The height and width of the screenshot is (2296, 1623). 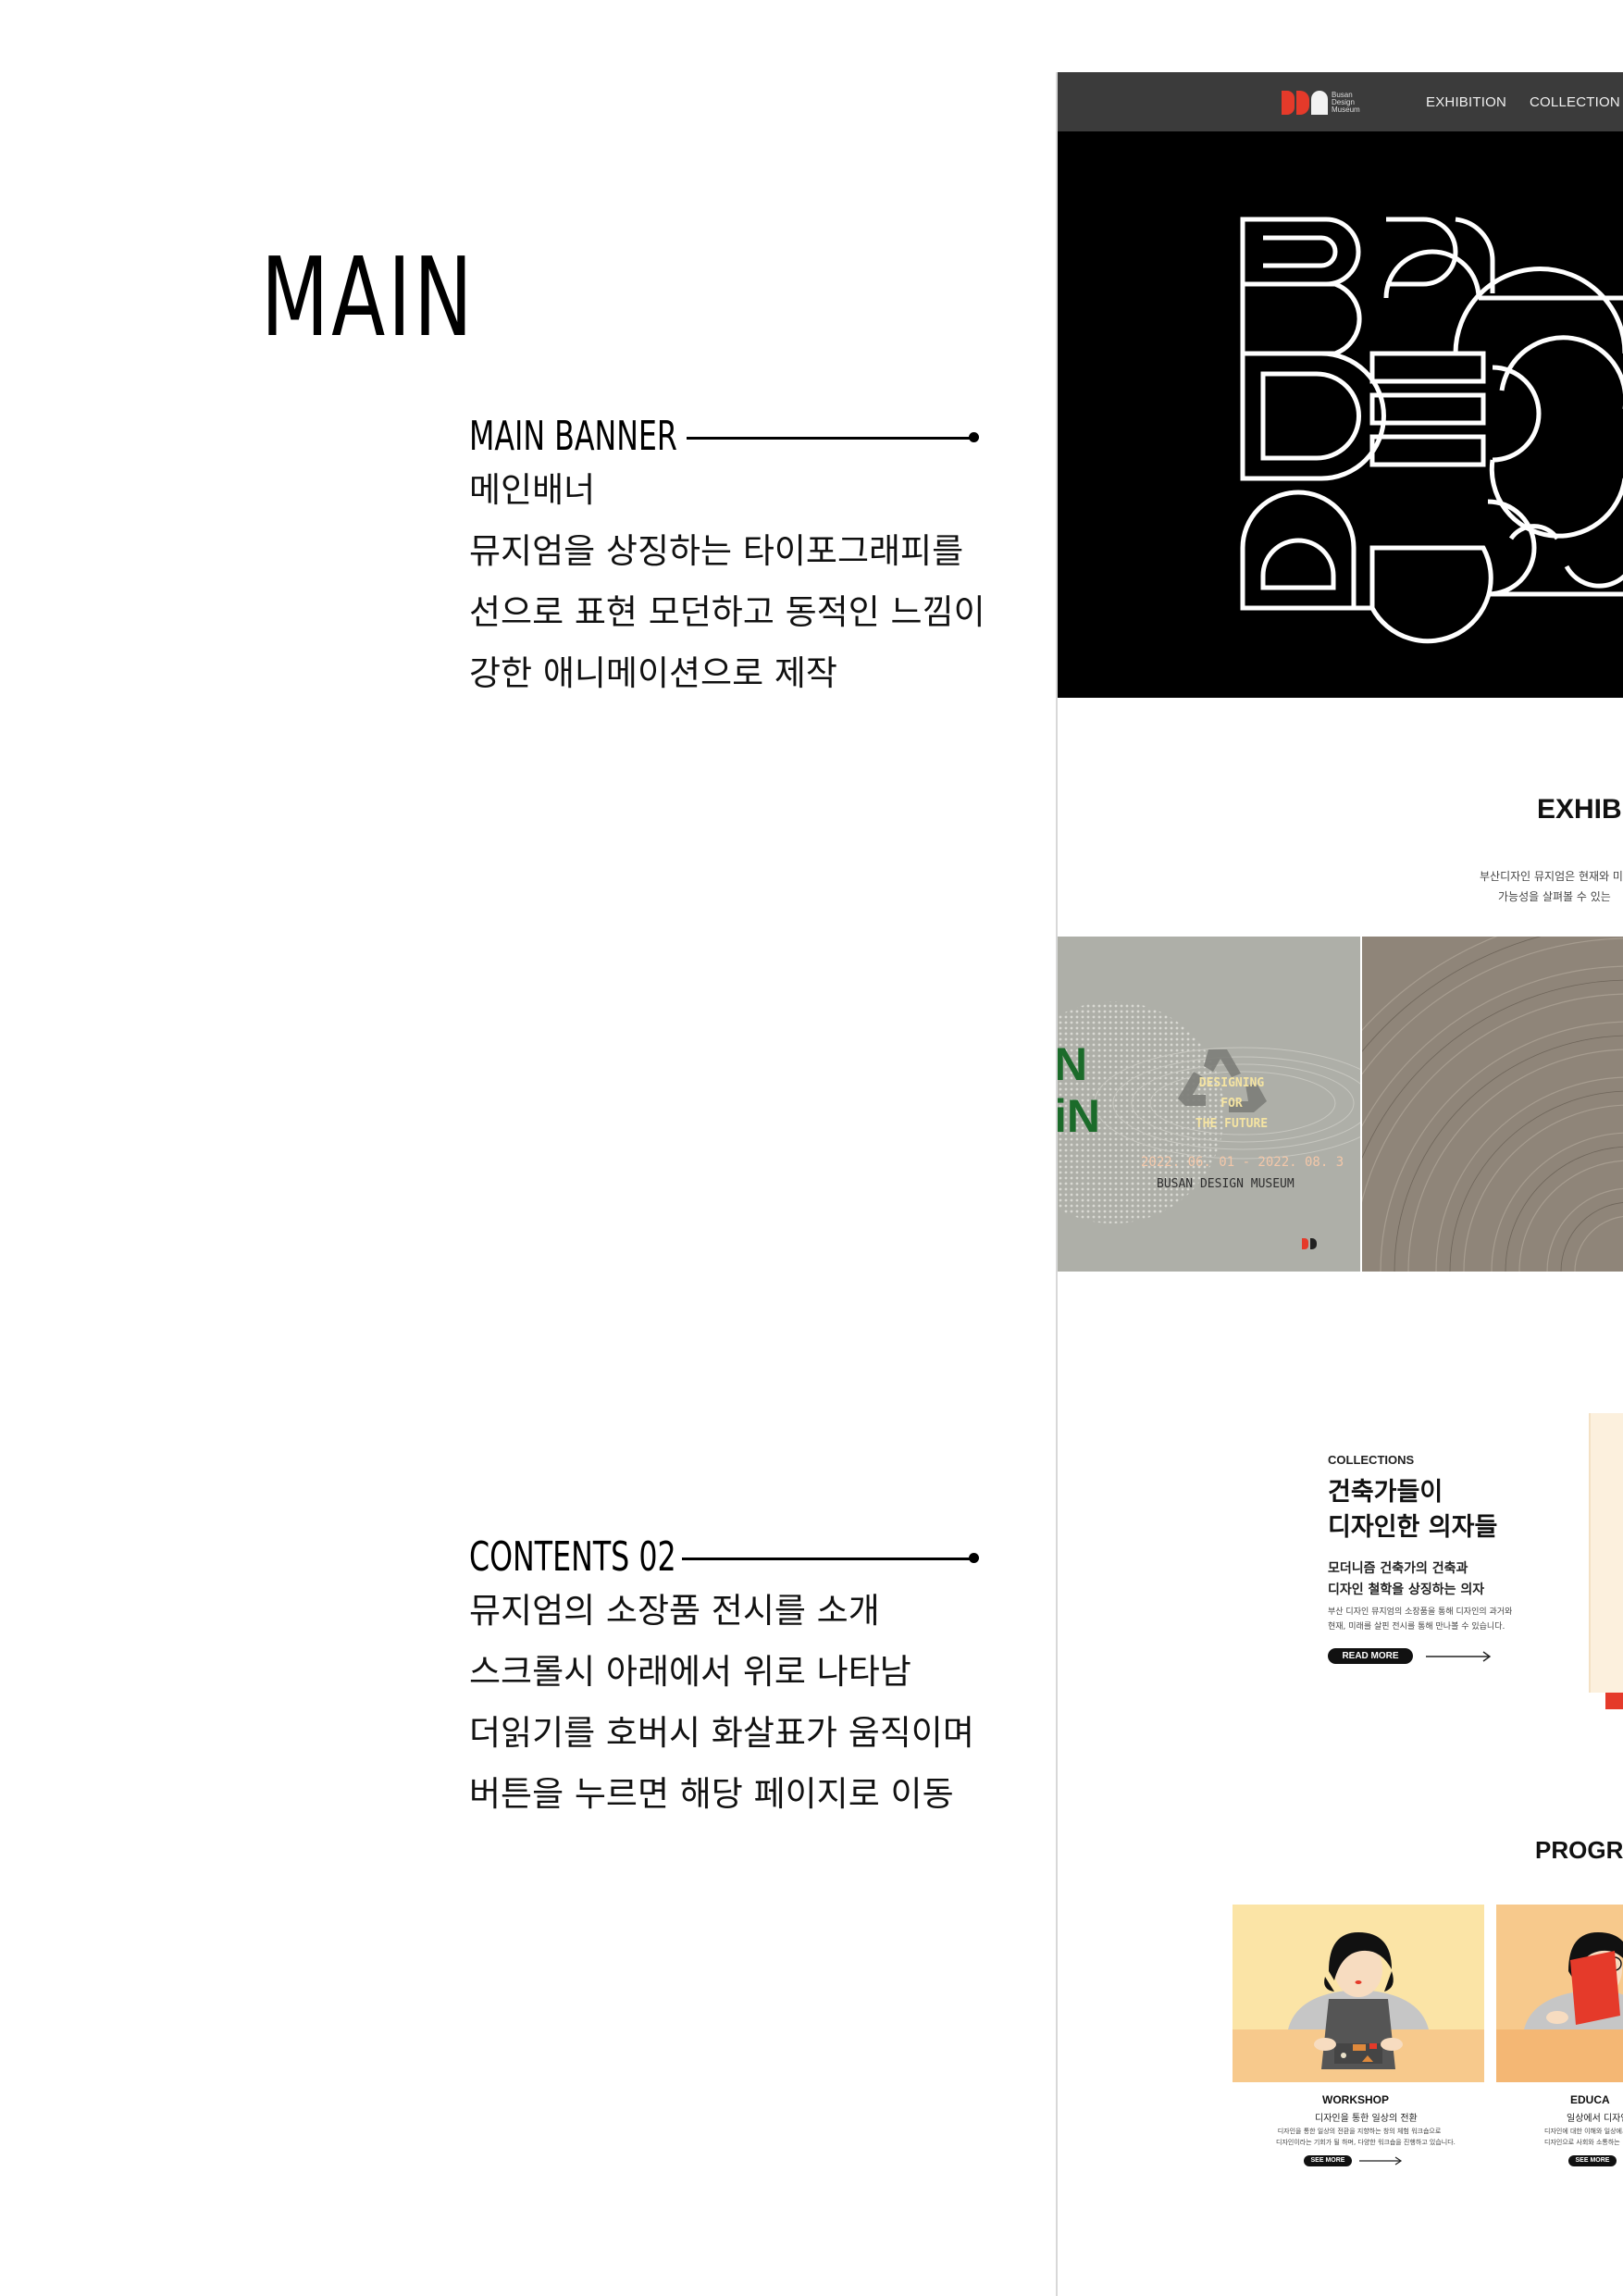 What do you see at coordinates (1606, 1553) in the screenshot?
I see `collection-image-panel` at bounding box center [1606, 1553].